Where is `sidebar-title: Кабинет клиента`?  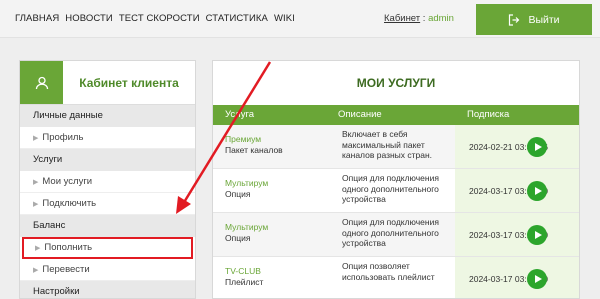 sidebar-title: Кабинет клиента is located at coordinates (129, 82).